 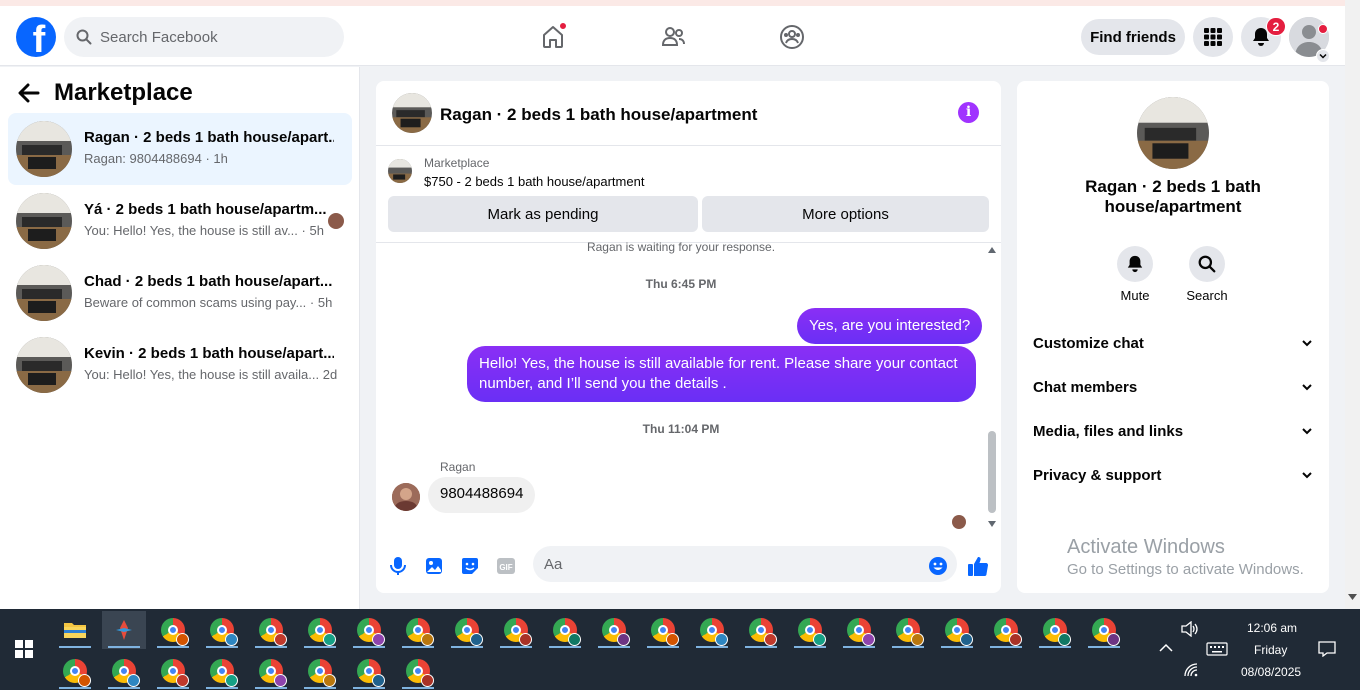 I want to click on app-taskbar-button, so click(x=124, y=630).